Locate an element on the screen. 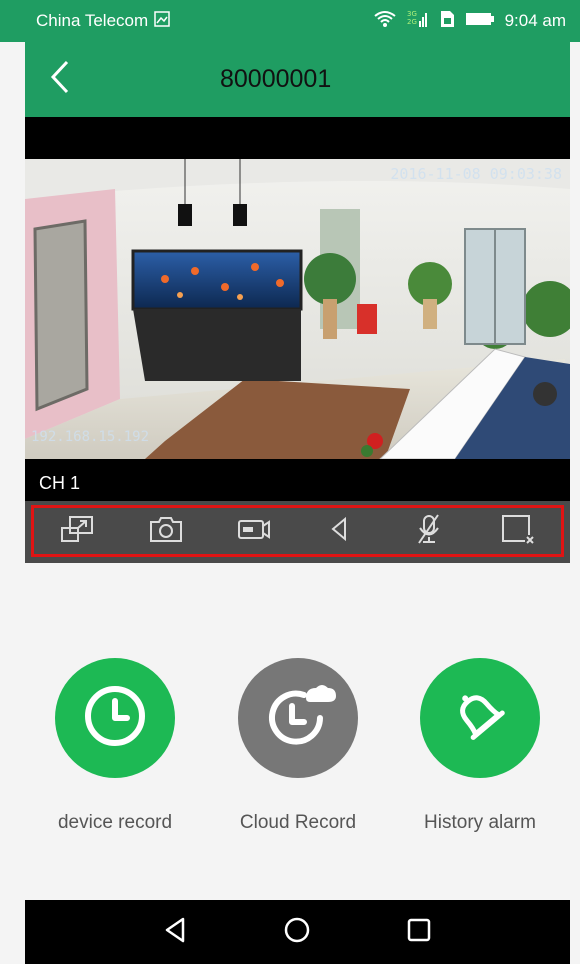 The image size is (580, 964). device-record-label: device record is located at coordinates (115, 822).